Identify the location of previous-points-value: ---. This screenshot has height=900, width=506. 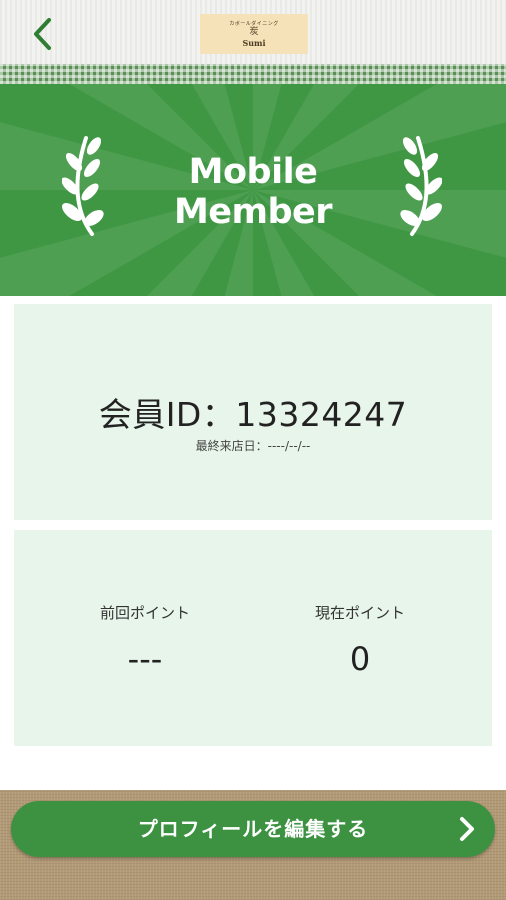
(145, 659).